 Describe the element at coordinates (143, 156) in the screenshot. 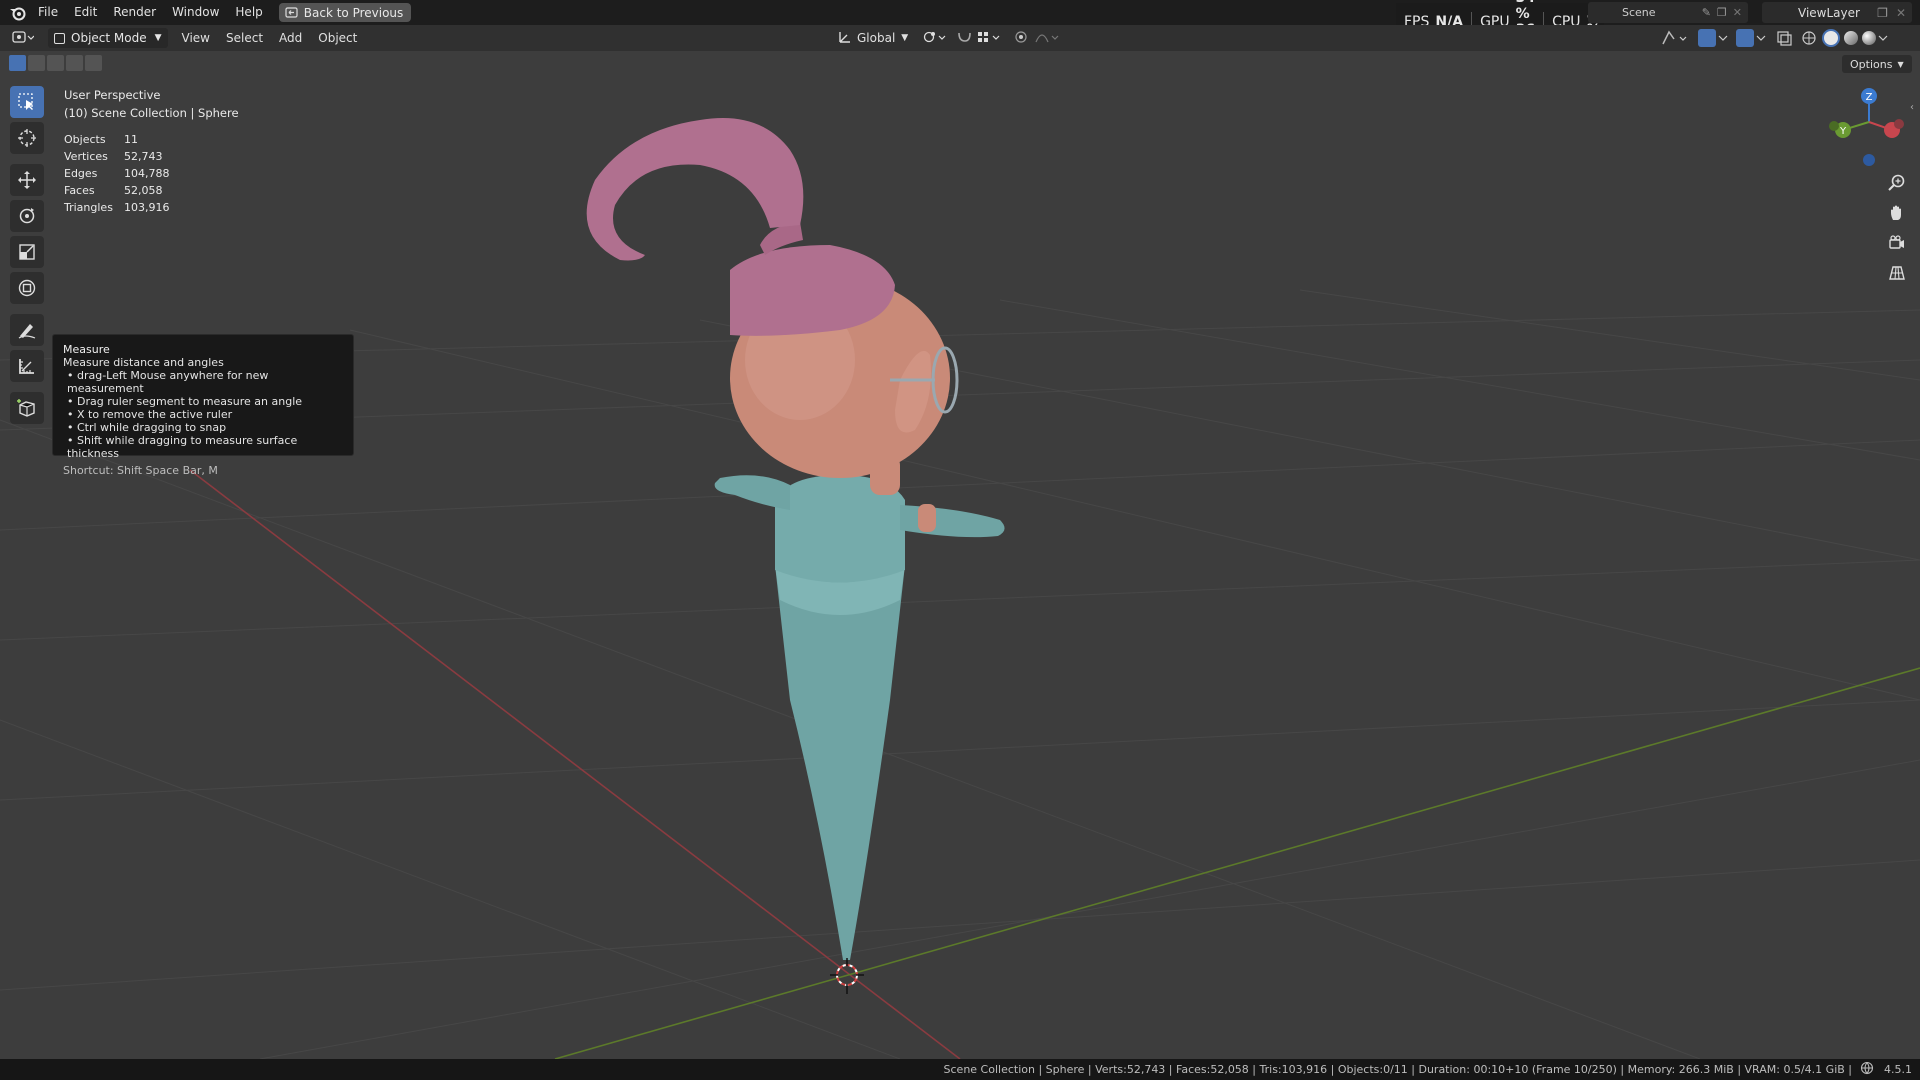

I see `stats-value: 52,743` at that location.